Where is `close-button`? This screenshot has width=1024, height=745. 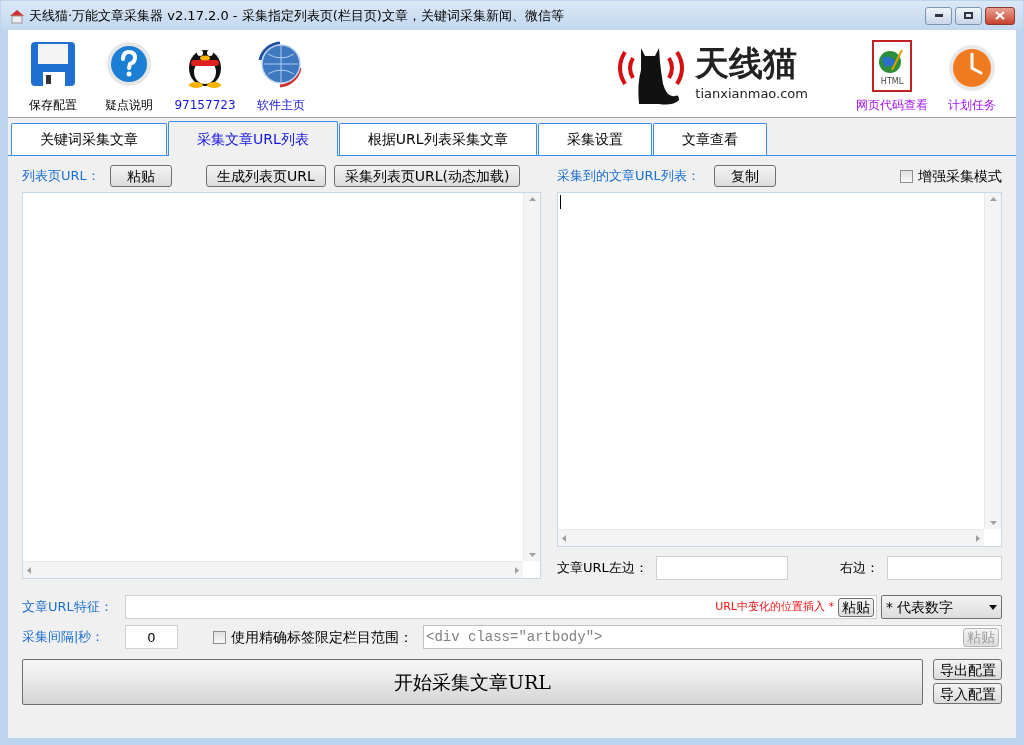 close-button is located at coordinates (1000, 15).